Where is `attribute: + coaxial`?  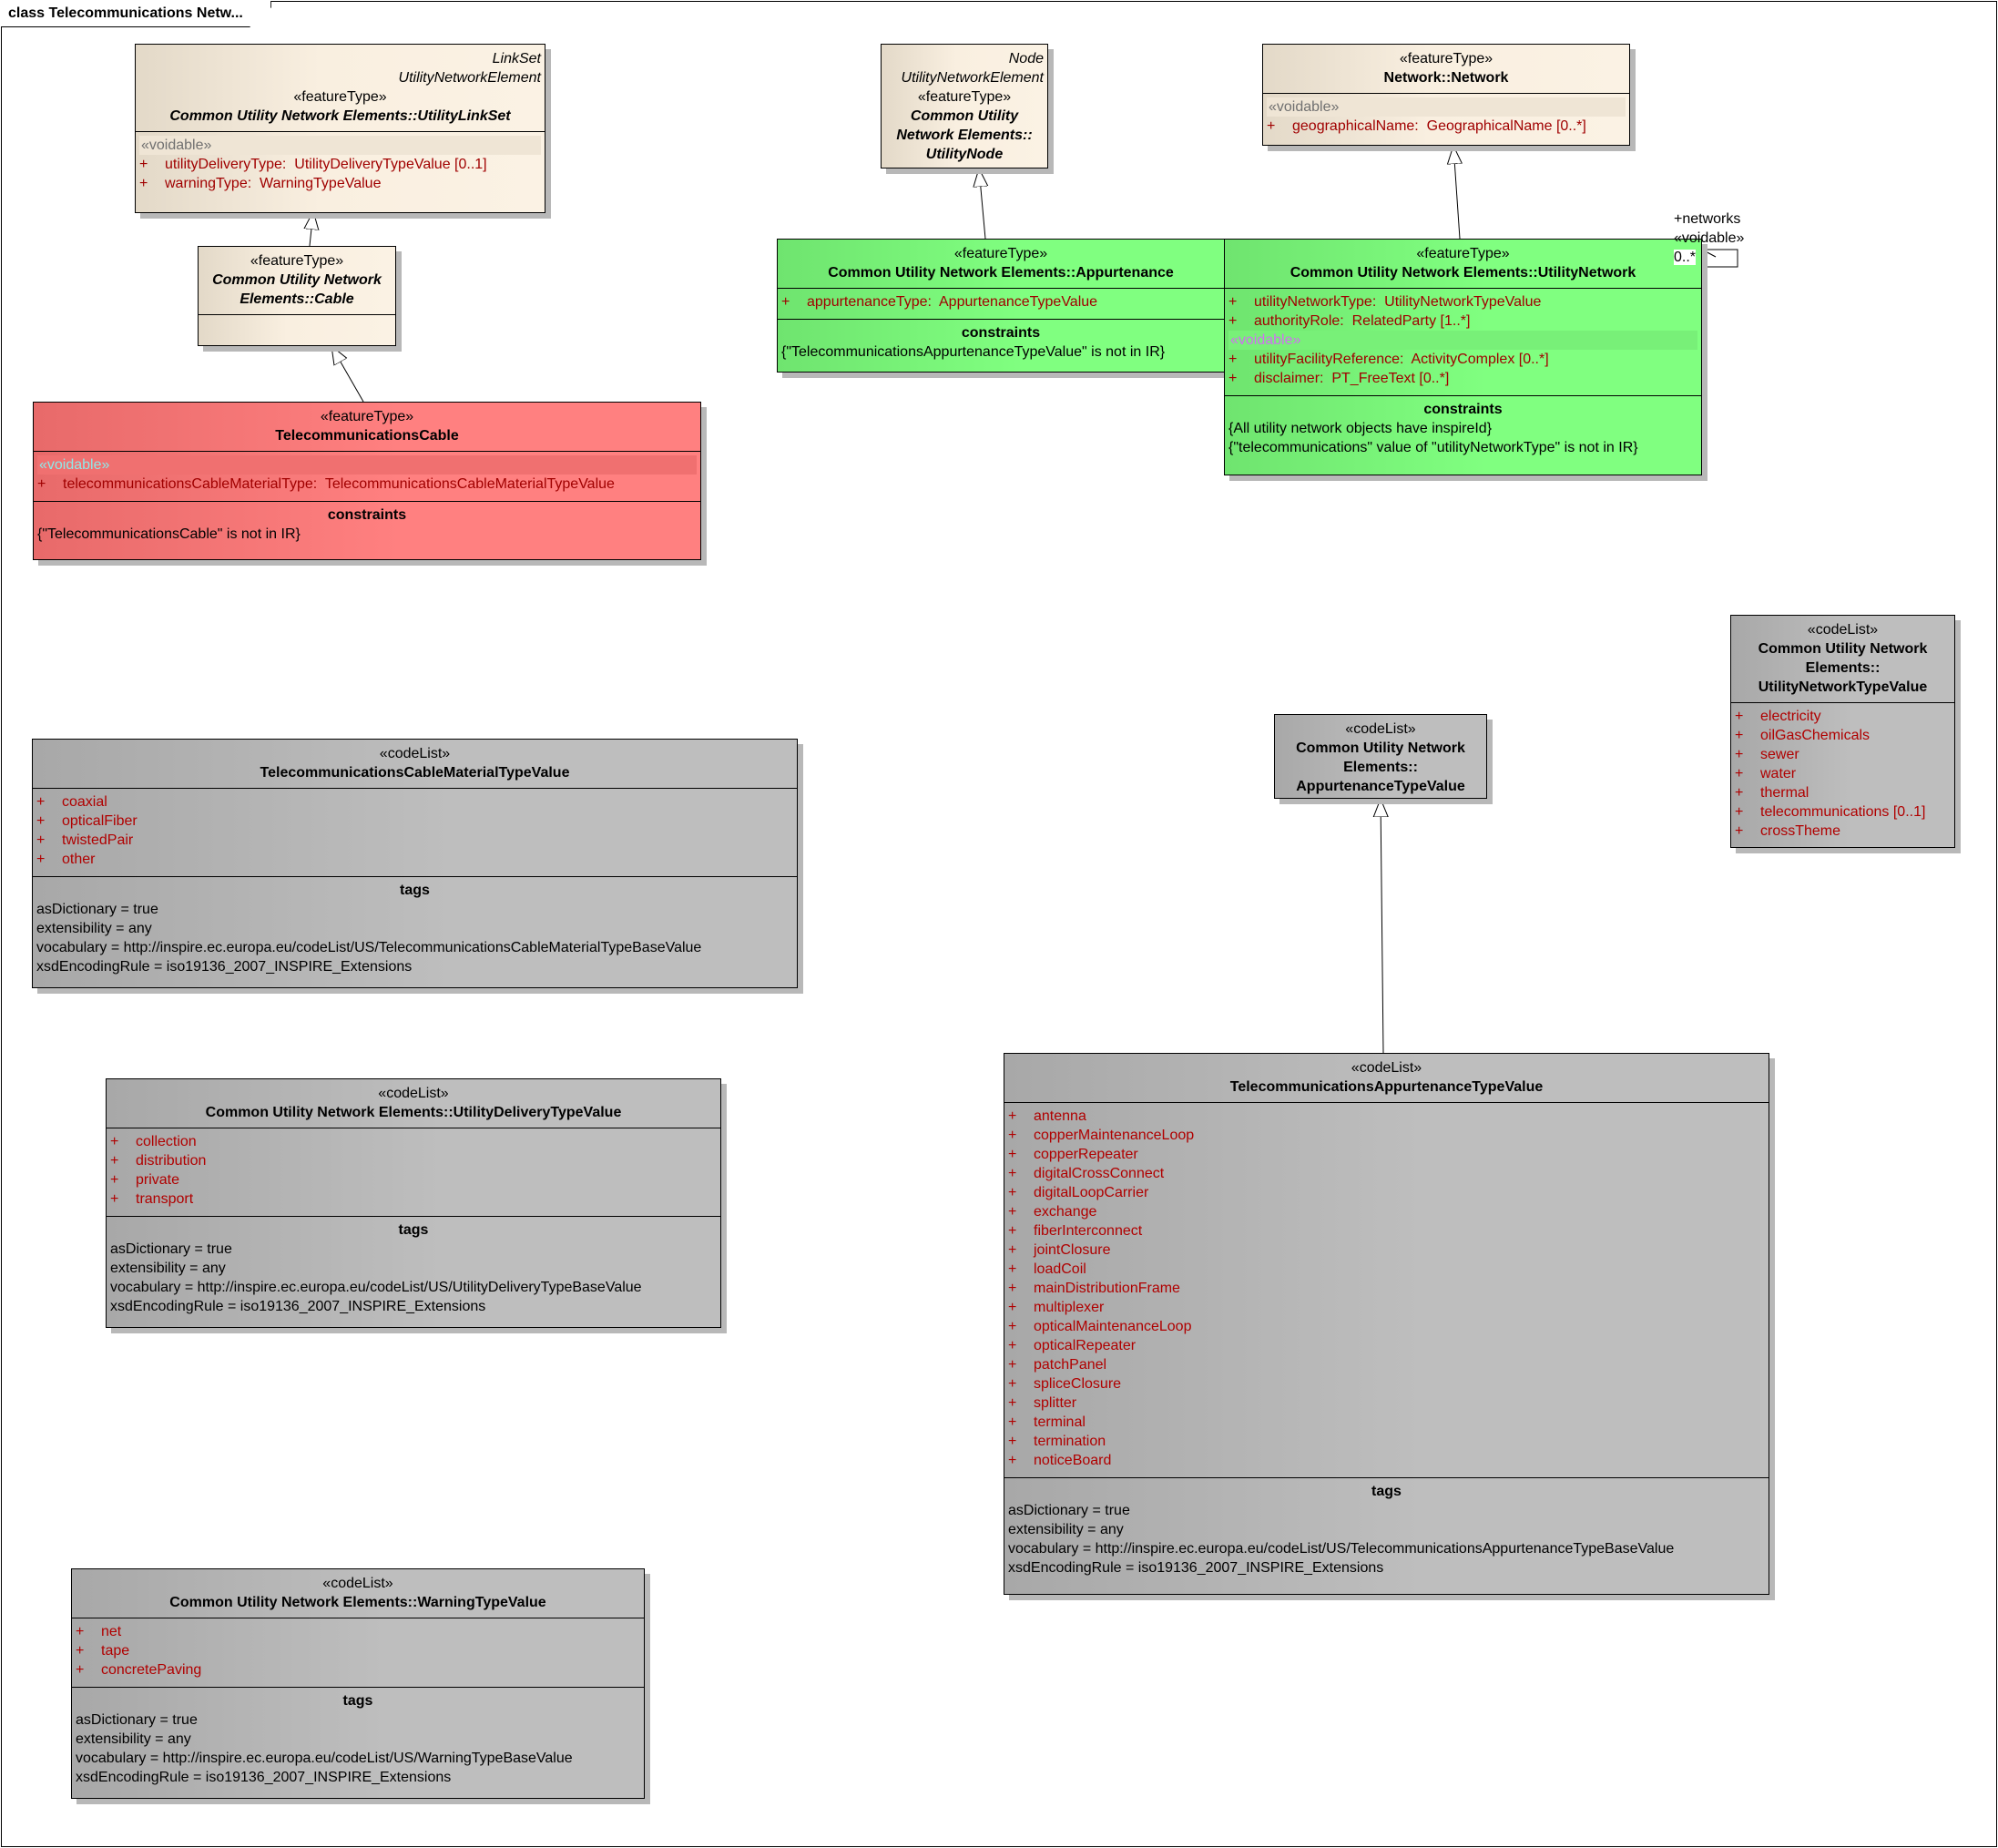 attribute: + coaxial is located at coordinates (414, 802).